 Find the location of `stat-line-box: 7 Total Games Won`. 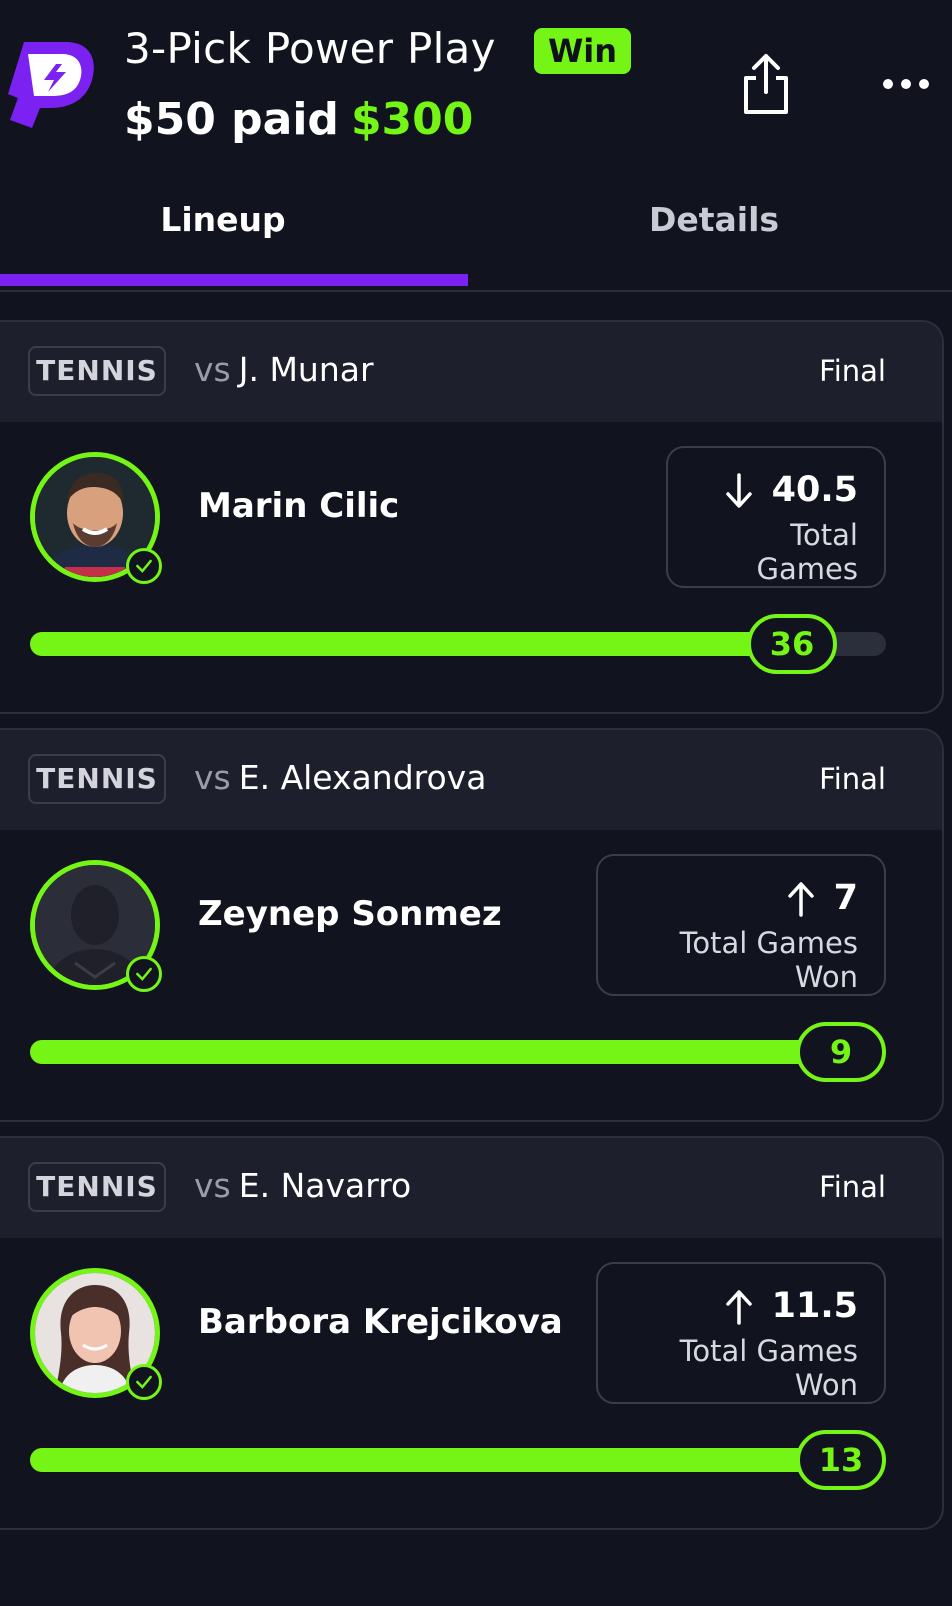

stat-line-box: 7 Total Games Won is located at coordinates (741, 925).